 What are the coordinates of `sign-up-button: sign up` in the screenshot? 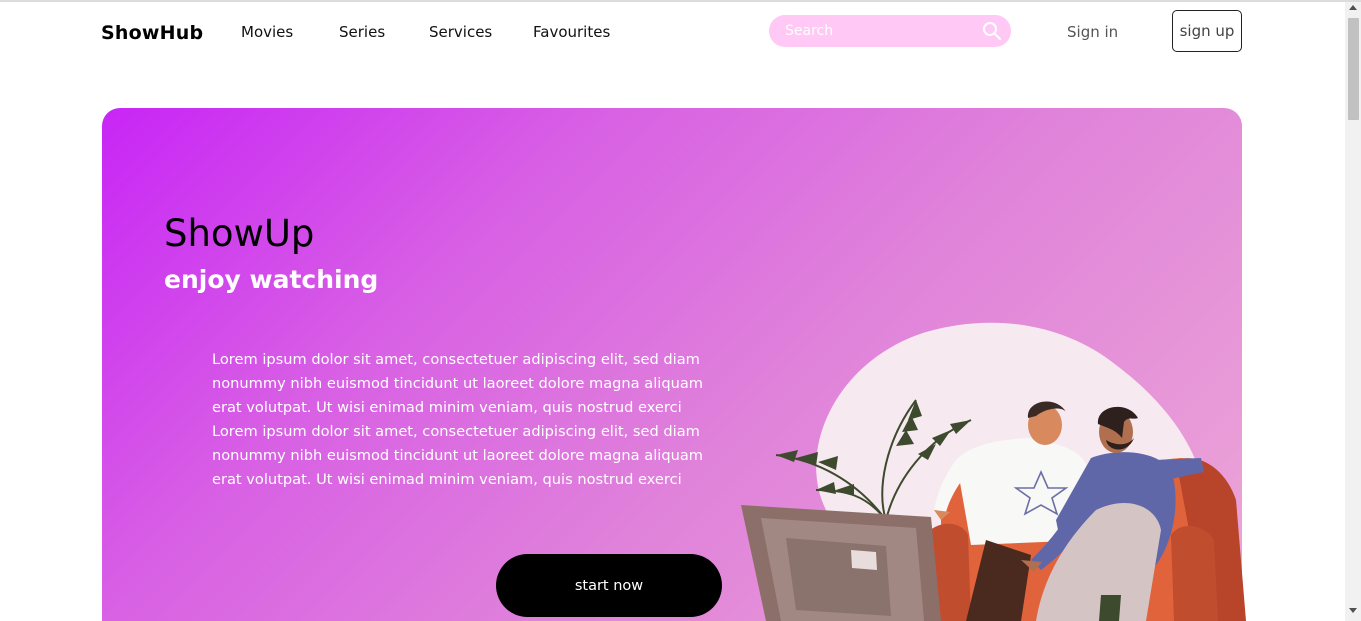 It's located at (1207, 31).